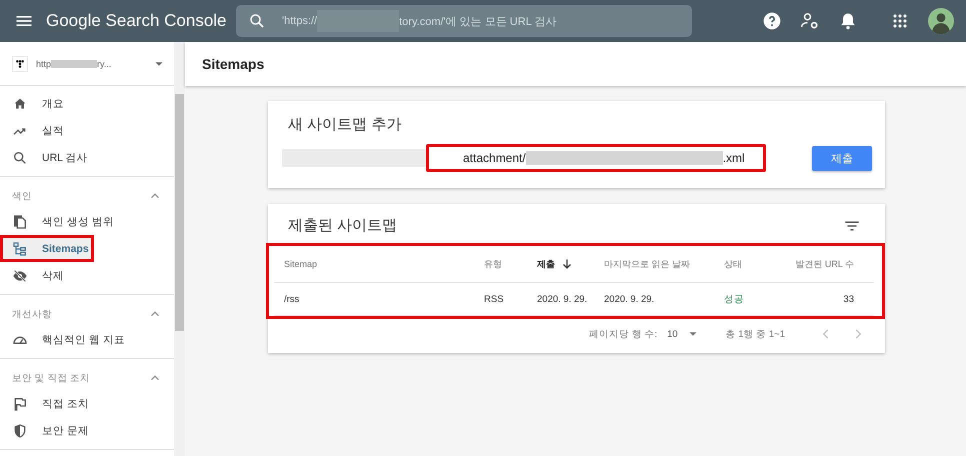 Image resolution: width=966 pixels, height=456 pixels. Describe the element at coordinates (477, 21) in the screenshot. I see `placeholder-text: tory.com/'에 있는 모든 URL 검사` at that location.